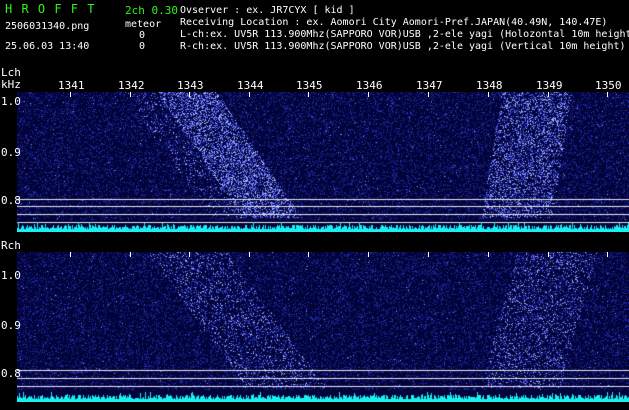 The image size is (629, 410). Describe the element at coordinates (11, 72) in the screenshot. I see `lch-label: Lch` at that location.